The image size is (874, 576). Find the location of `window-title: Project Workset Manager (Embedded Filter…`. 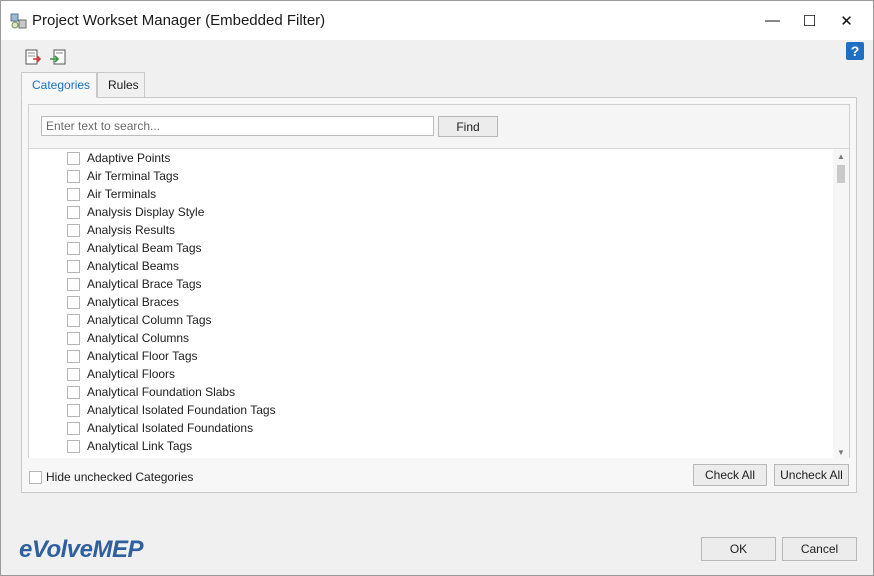

window-title: Project Workset Manager (Embedded Filter… is located at coordinates (179, 20).